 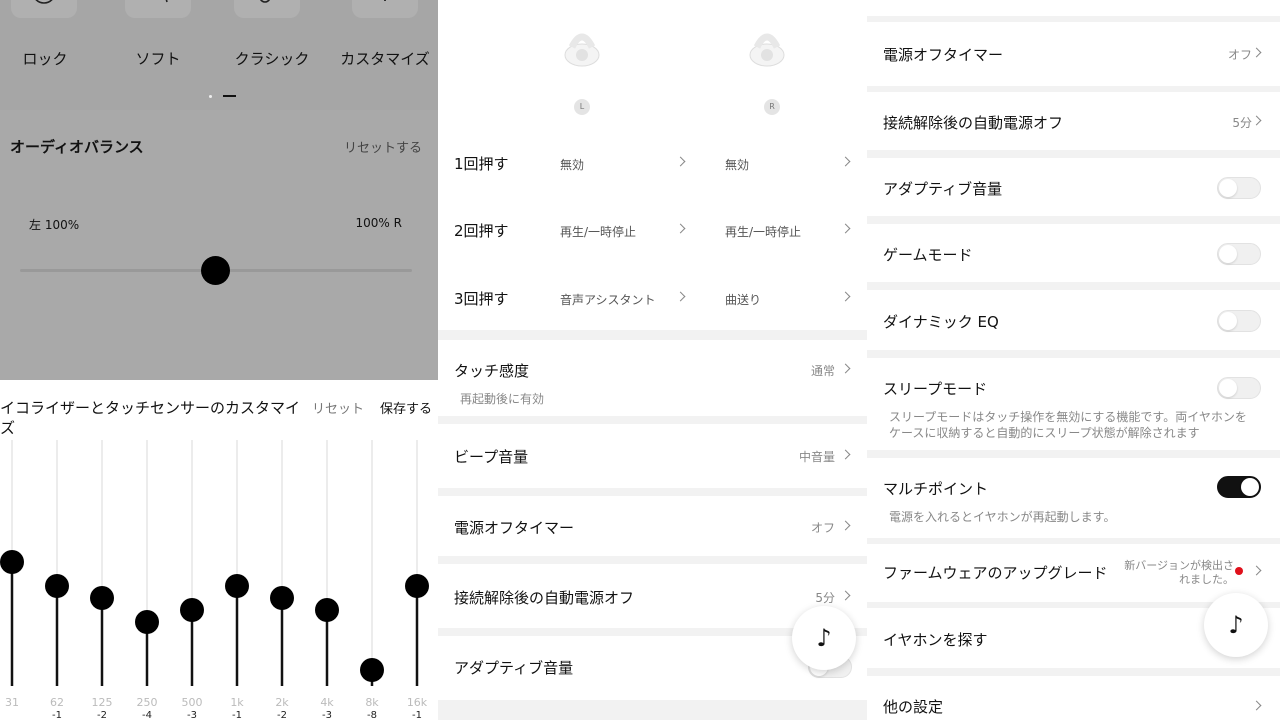 What do you see at coordinates (147, 580) in the screenshot?
I see `eq-band-250: 250-4` at bounding box center [147, 580].